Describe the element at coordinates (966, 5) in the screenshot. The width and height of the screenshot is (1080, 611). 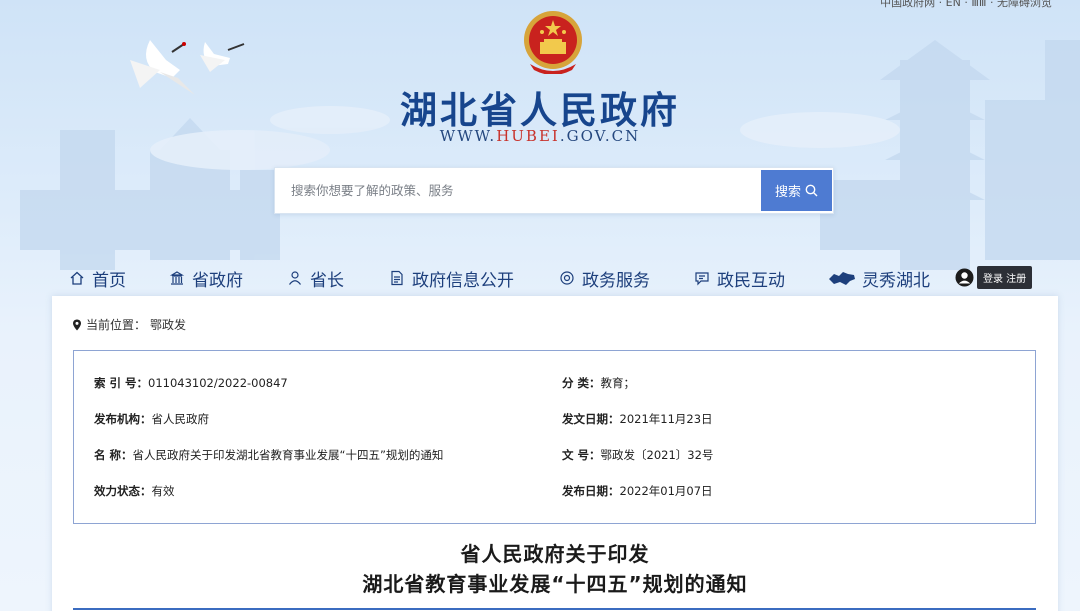
I see `top-links: 中国政府网 · EN · ⅢⅢ · 无障碍浏览` at that location.